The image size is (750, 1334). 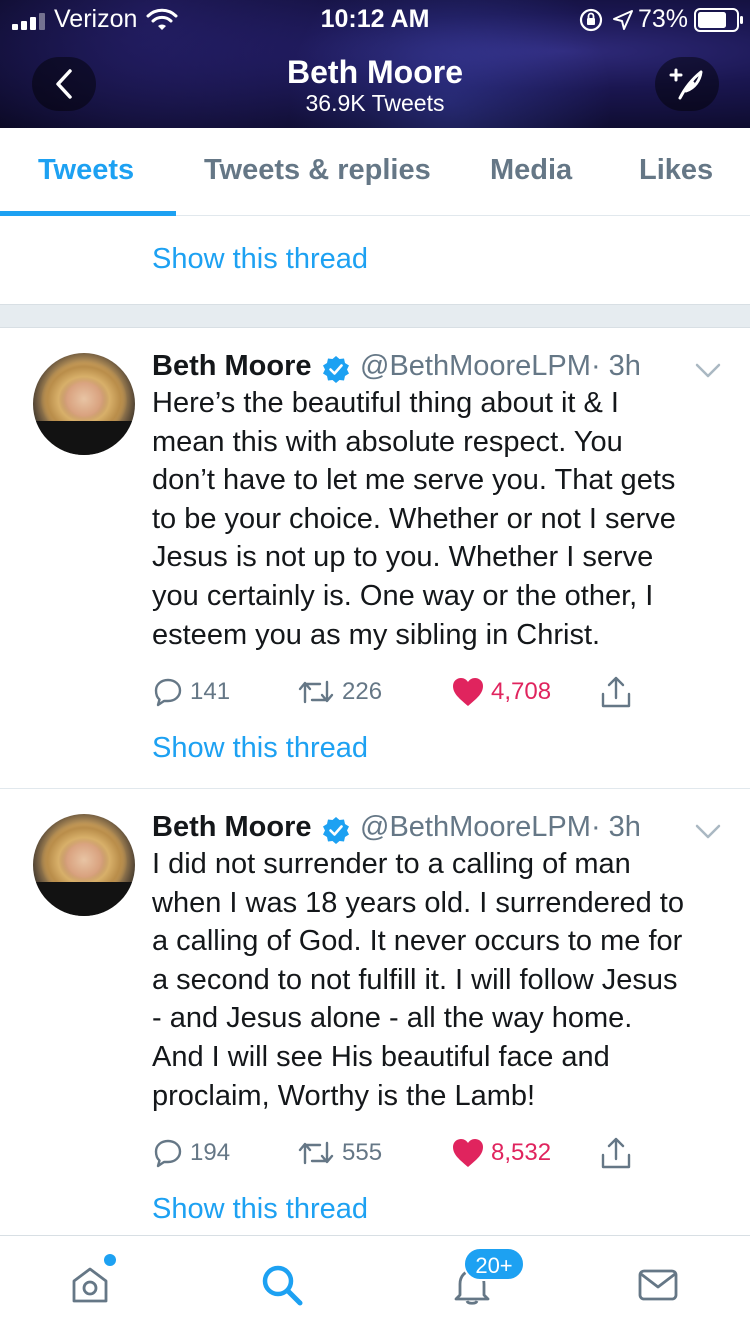 I want to click on rotation-lock-icon, so click(x=591, y=20).